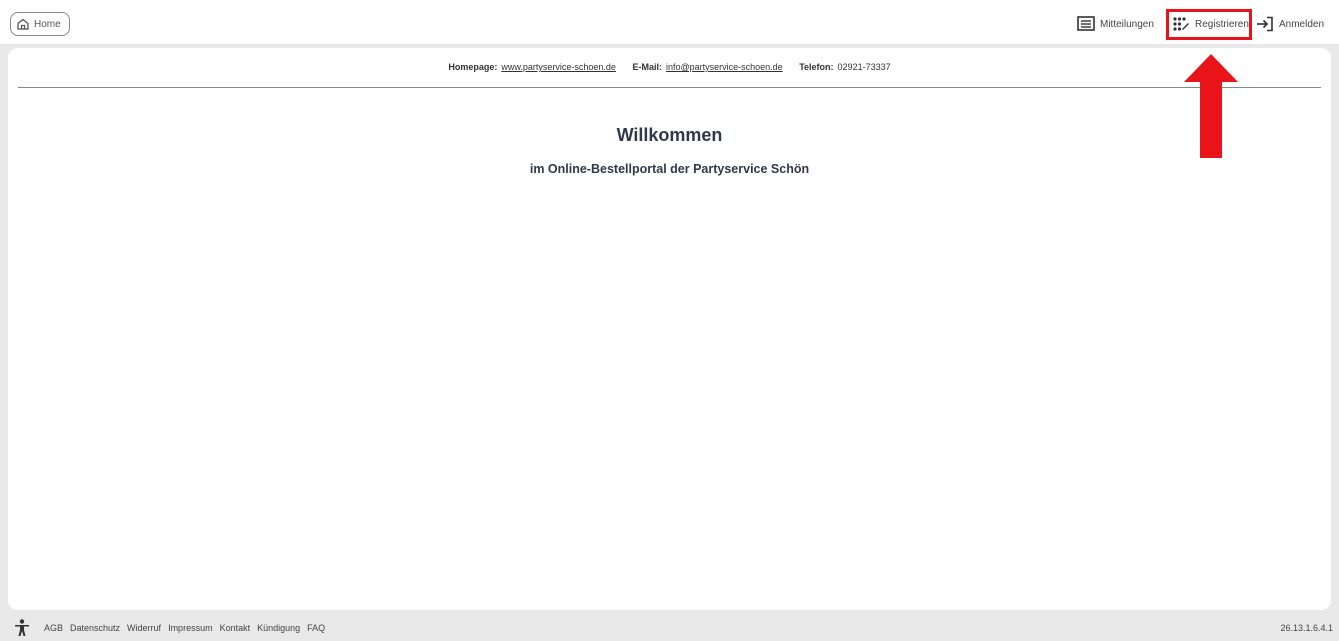 The height and width of the screenshot is (641, 1339). Describe the element at coordinates (22, 628) in the screenshot. I see `accessibility-icon` at that location.